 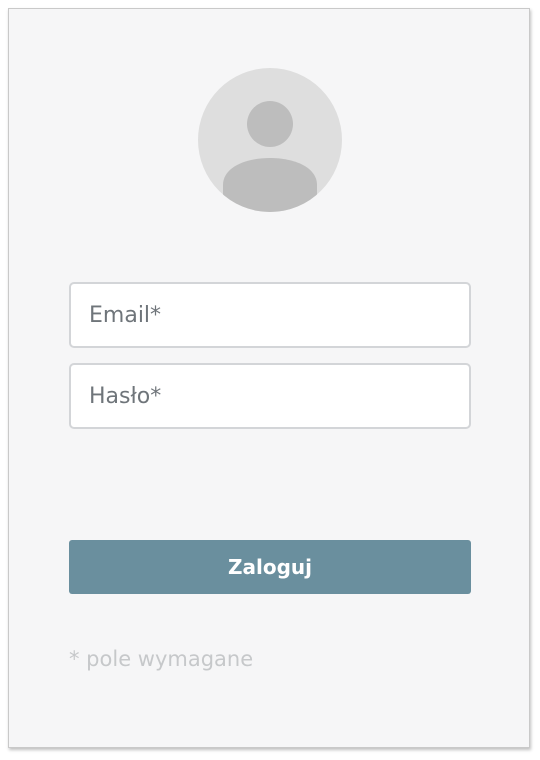 I want to click on user-avatar-icon, so click(x=270, y=140).